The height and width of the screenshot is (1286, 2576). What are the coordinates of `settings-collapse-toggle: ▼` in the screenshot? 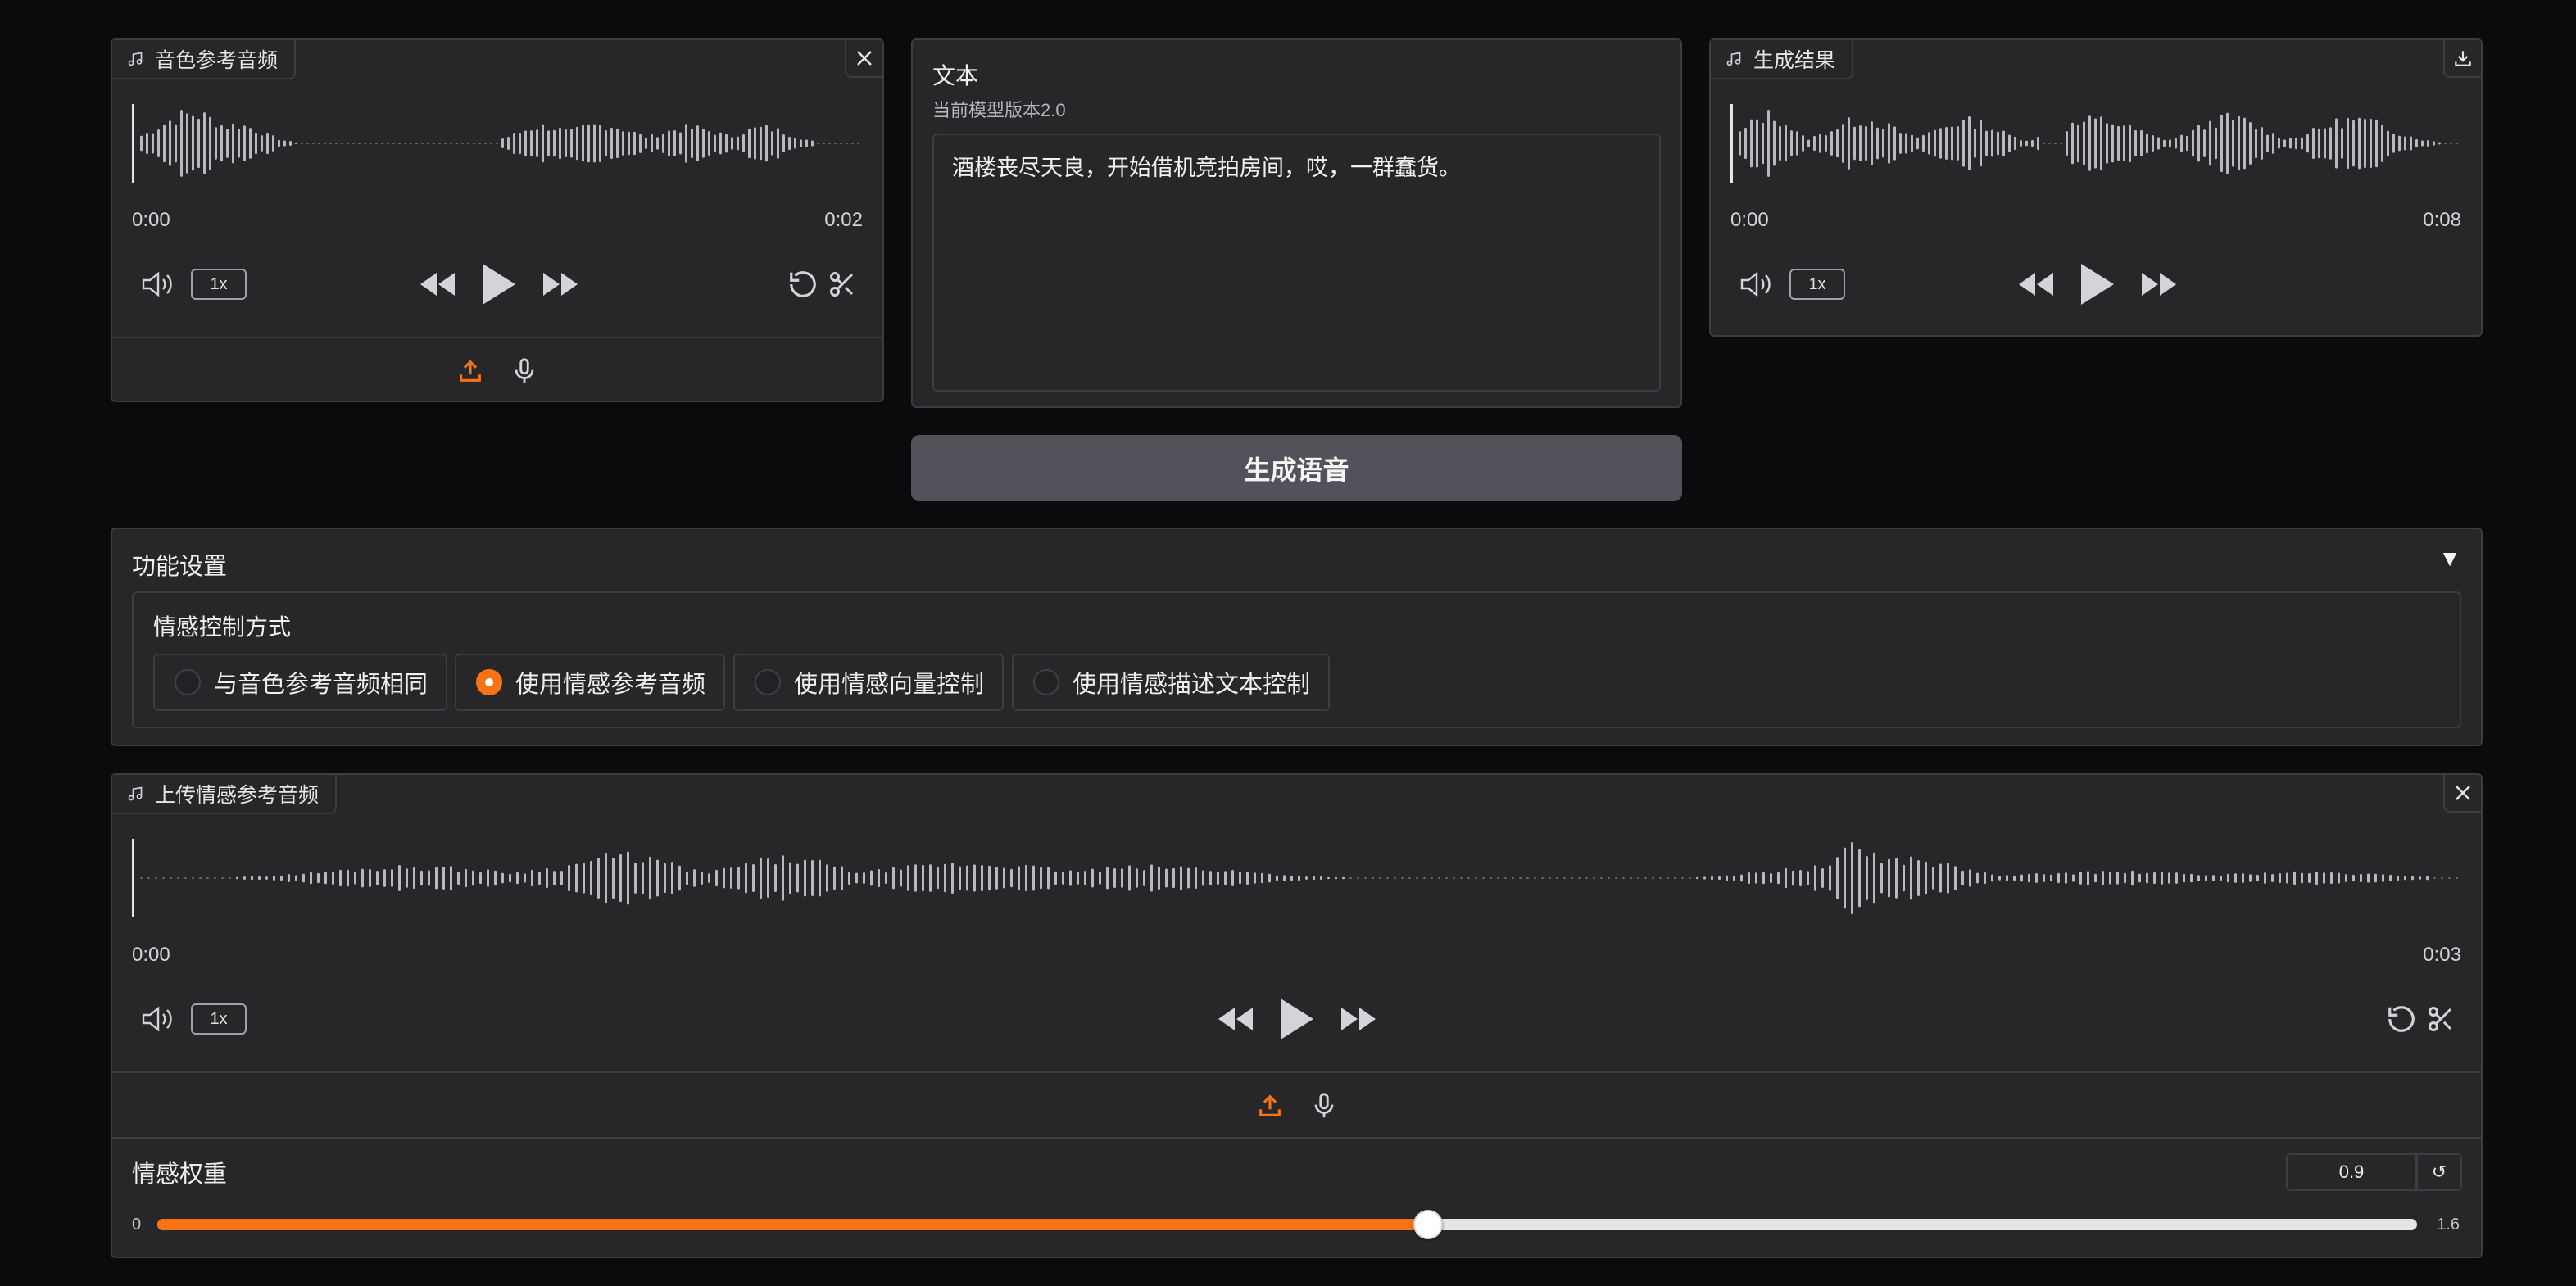 It's located at (2449, 559).